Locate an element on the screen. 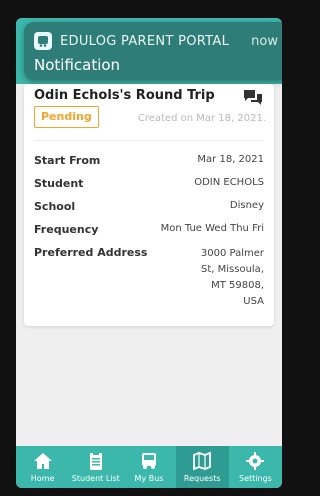 This screenshot has width=320, height=496. detail-value: Mar 18, 2021 is located at coordinates (230, 159).